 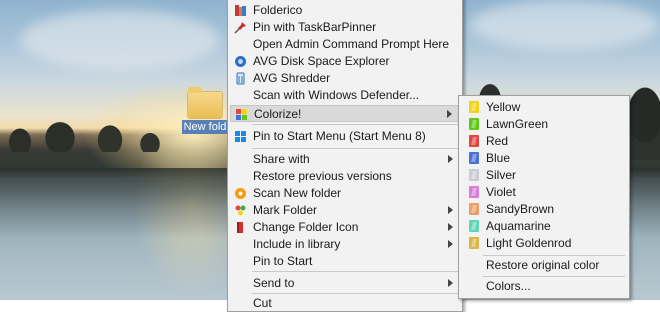 I want to click on colorize-icon, so click(x=241, y=114).